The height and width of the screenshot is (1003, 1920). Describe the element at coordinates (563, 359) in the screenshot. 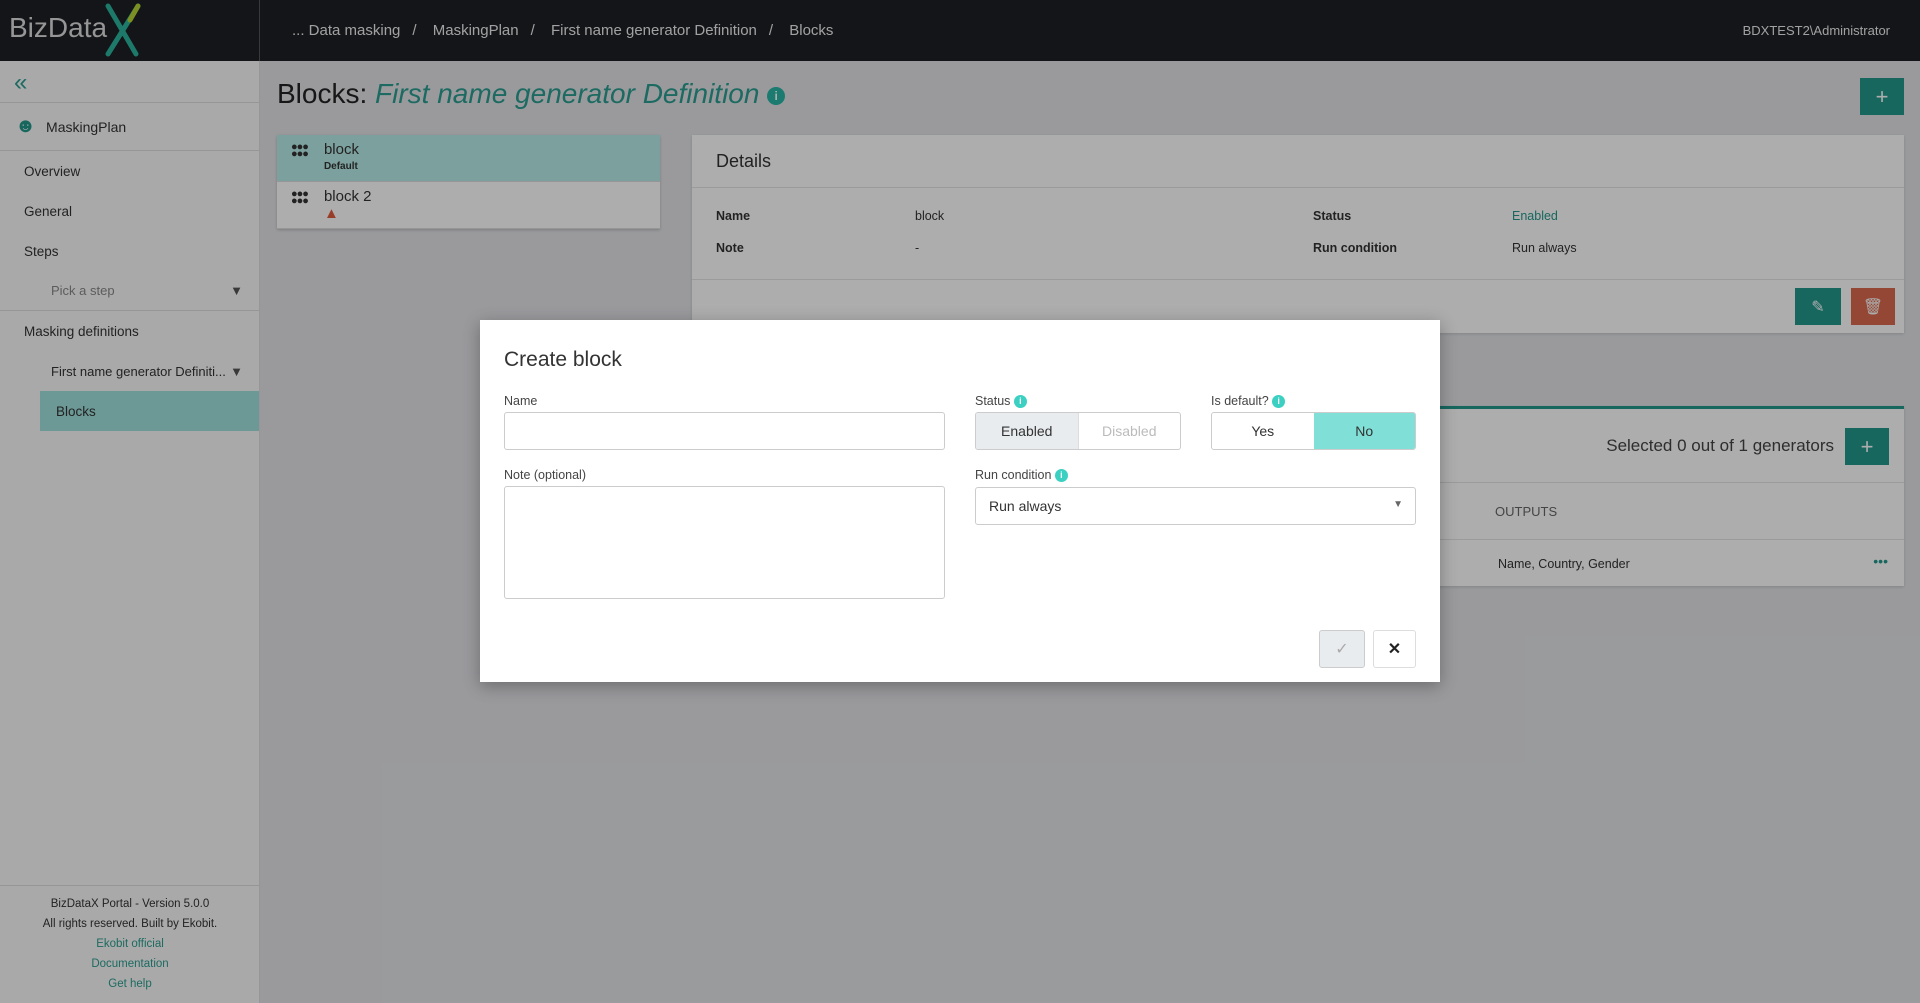

I see `modal-title: Create block` at that location.